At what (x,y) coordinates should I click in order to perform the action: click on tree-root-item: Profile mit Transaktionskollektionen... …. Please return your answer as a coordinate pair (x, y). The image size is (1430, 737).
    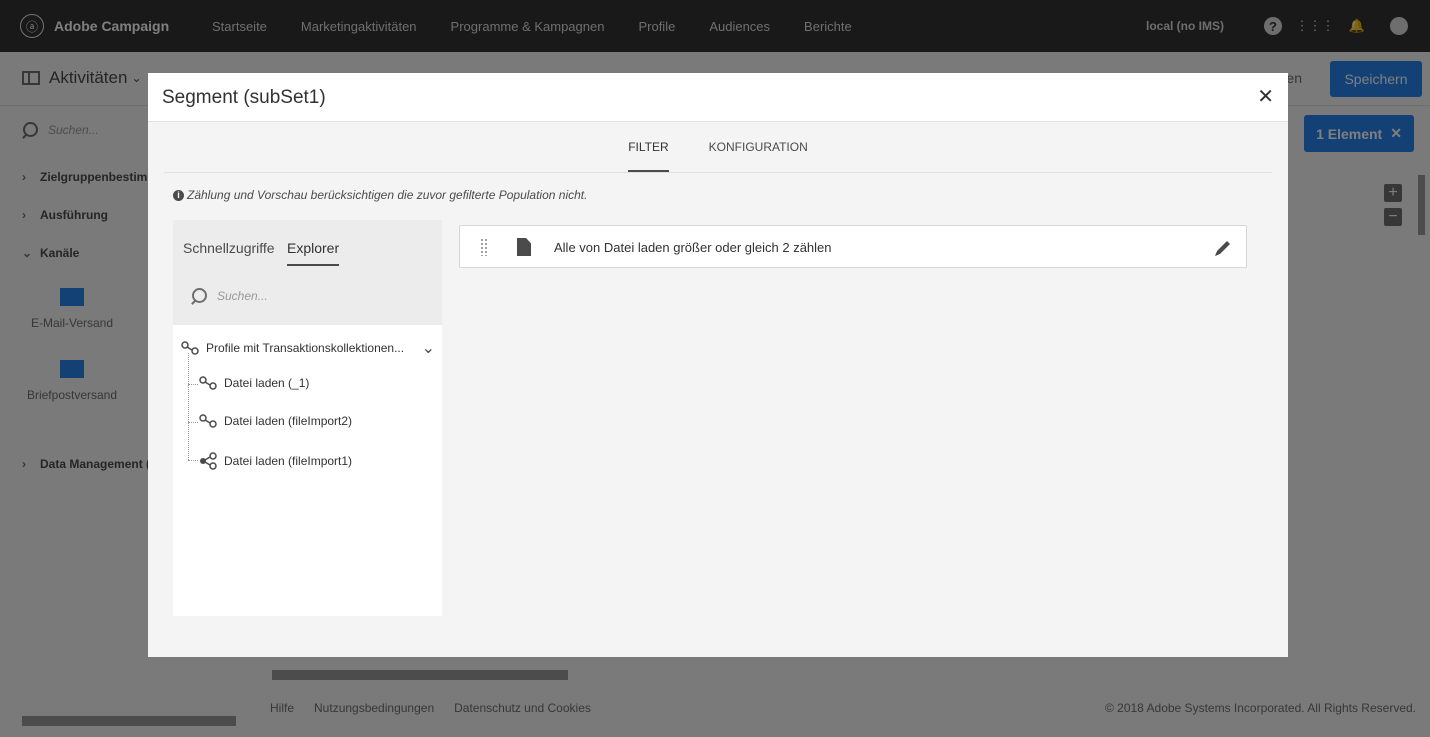
    Looking at the image, I should click on (308, 348).